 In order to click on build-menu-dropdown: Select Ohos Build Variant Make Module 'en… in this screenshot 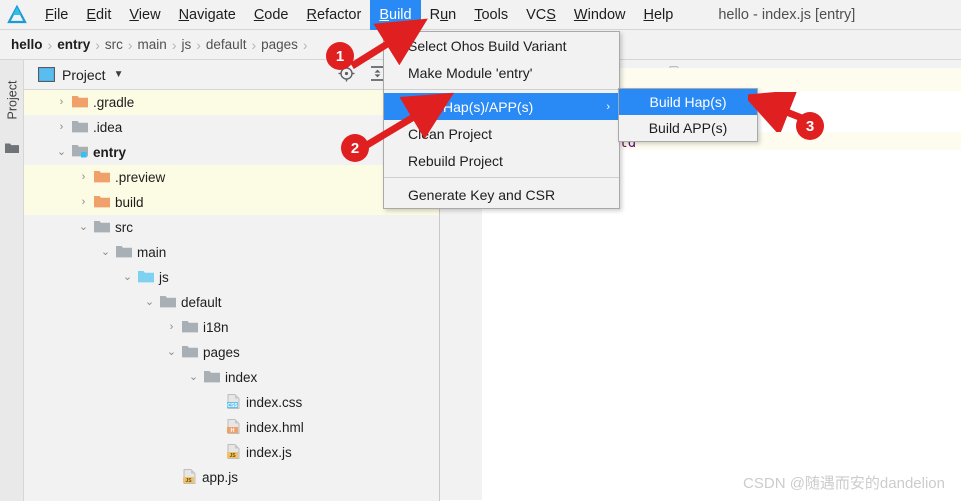, I will do `click(501, 120)`.